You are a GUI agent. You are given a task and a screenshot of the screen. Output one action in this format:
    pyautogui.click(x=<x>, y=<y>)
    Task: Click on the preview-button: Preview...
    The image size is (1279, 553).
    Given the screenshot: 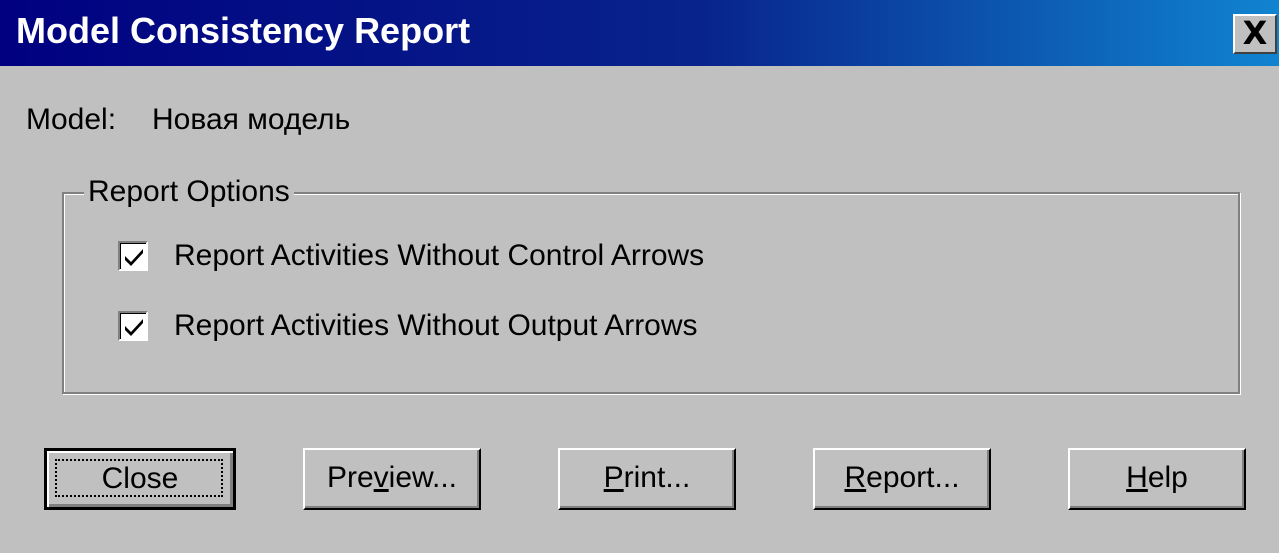 What is the action you would take?
    pyautogui.click(x=392, y=479)
    